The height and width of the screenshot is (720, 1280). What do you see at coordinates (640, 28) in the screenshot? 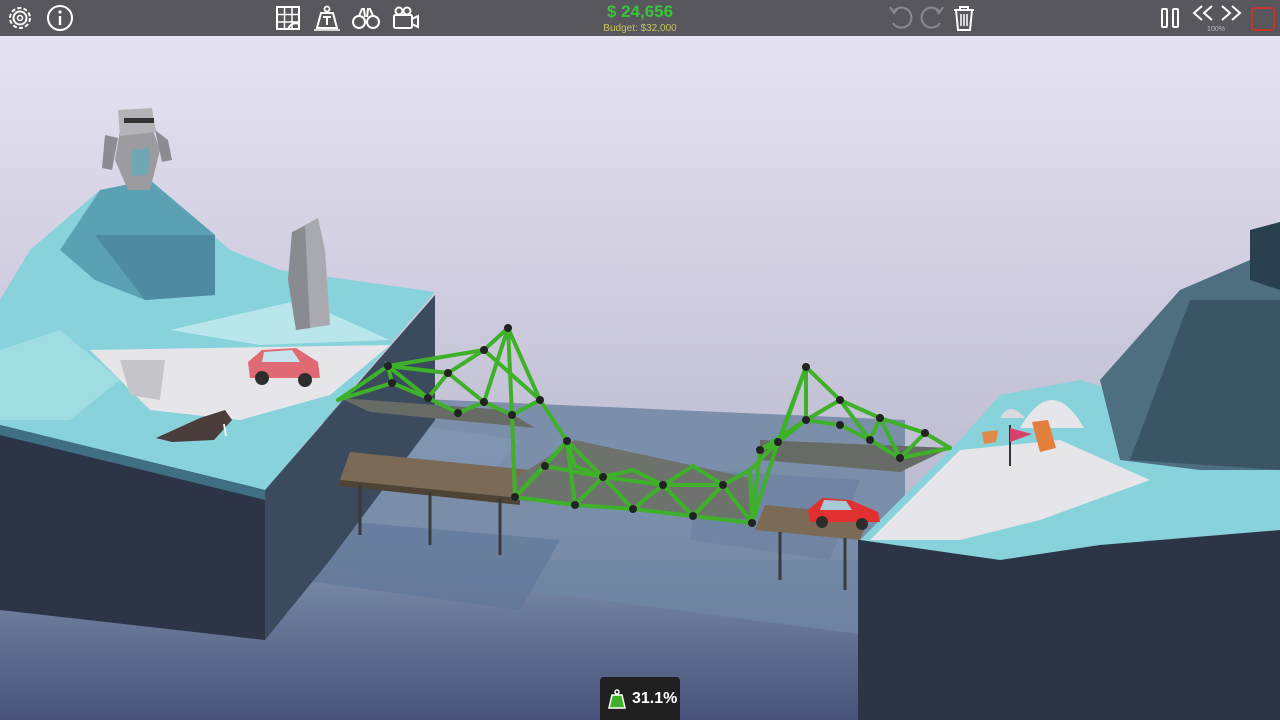
I see `budget-label: Budget: $32,000` at bounding box center [640, 28].